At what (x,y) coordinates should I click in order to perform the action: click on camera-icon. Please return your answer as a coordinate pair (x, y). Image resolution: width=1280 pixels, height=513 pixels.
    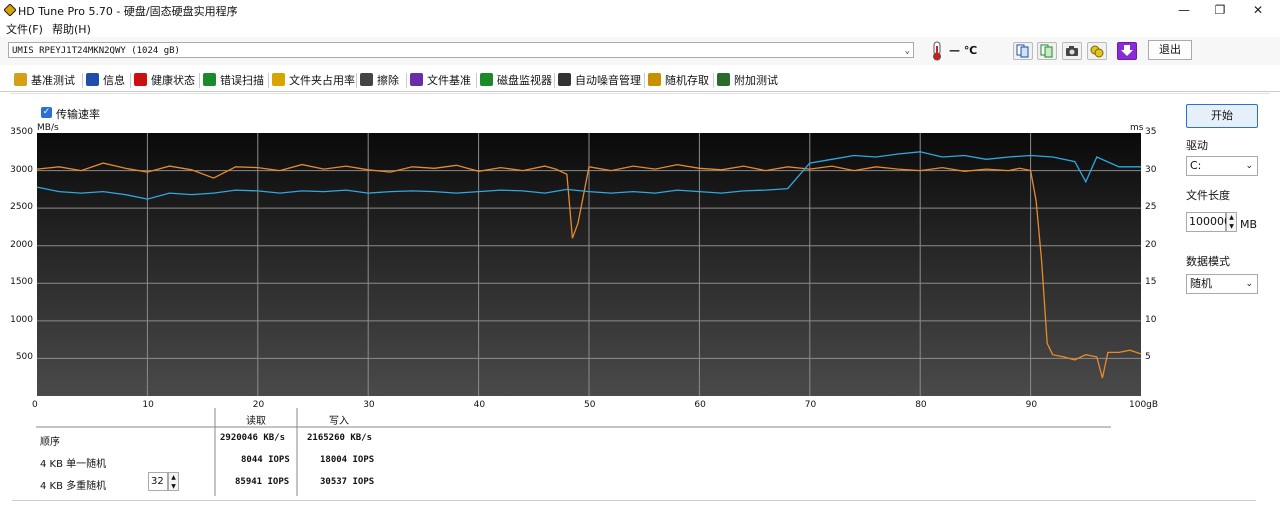
    Looking at the image, I should click on (1072, 51).